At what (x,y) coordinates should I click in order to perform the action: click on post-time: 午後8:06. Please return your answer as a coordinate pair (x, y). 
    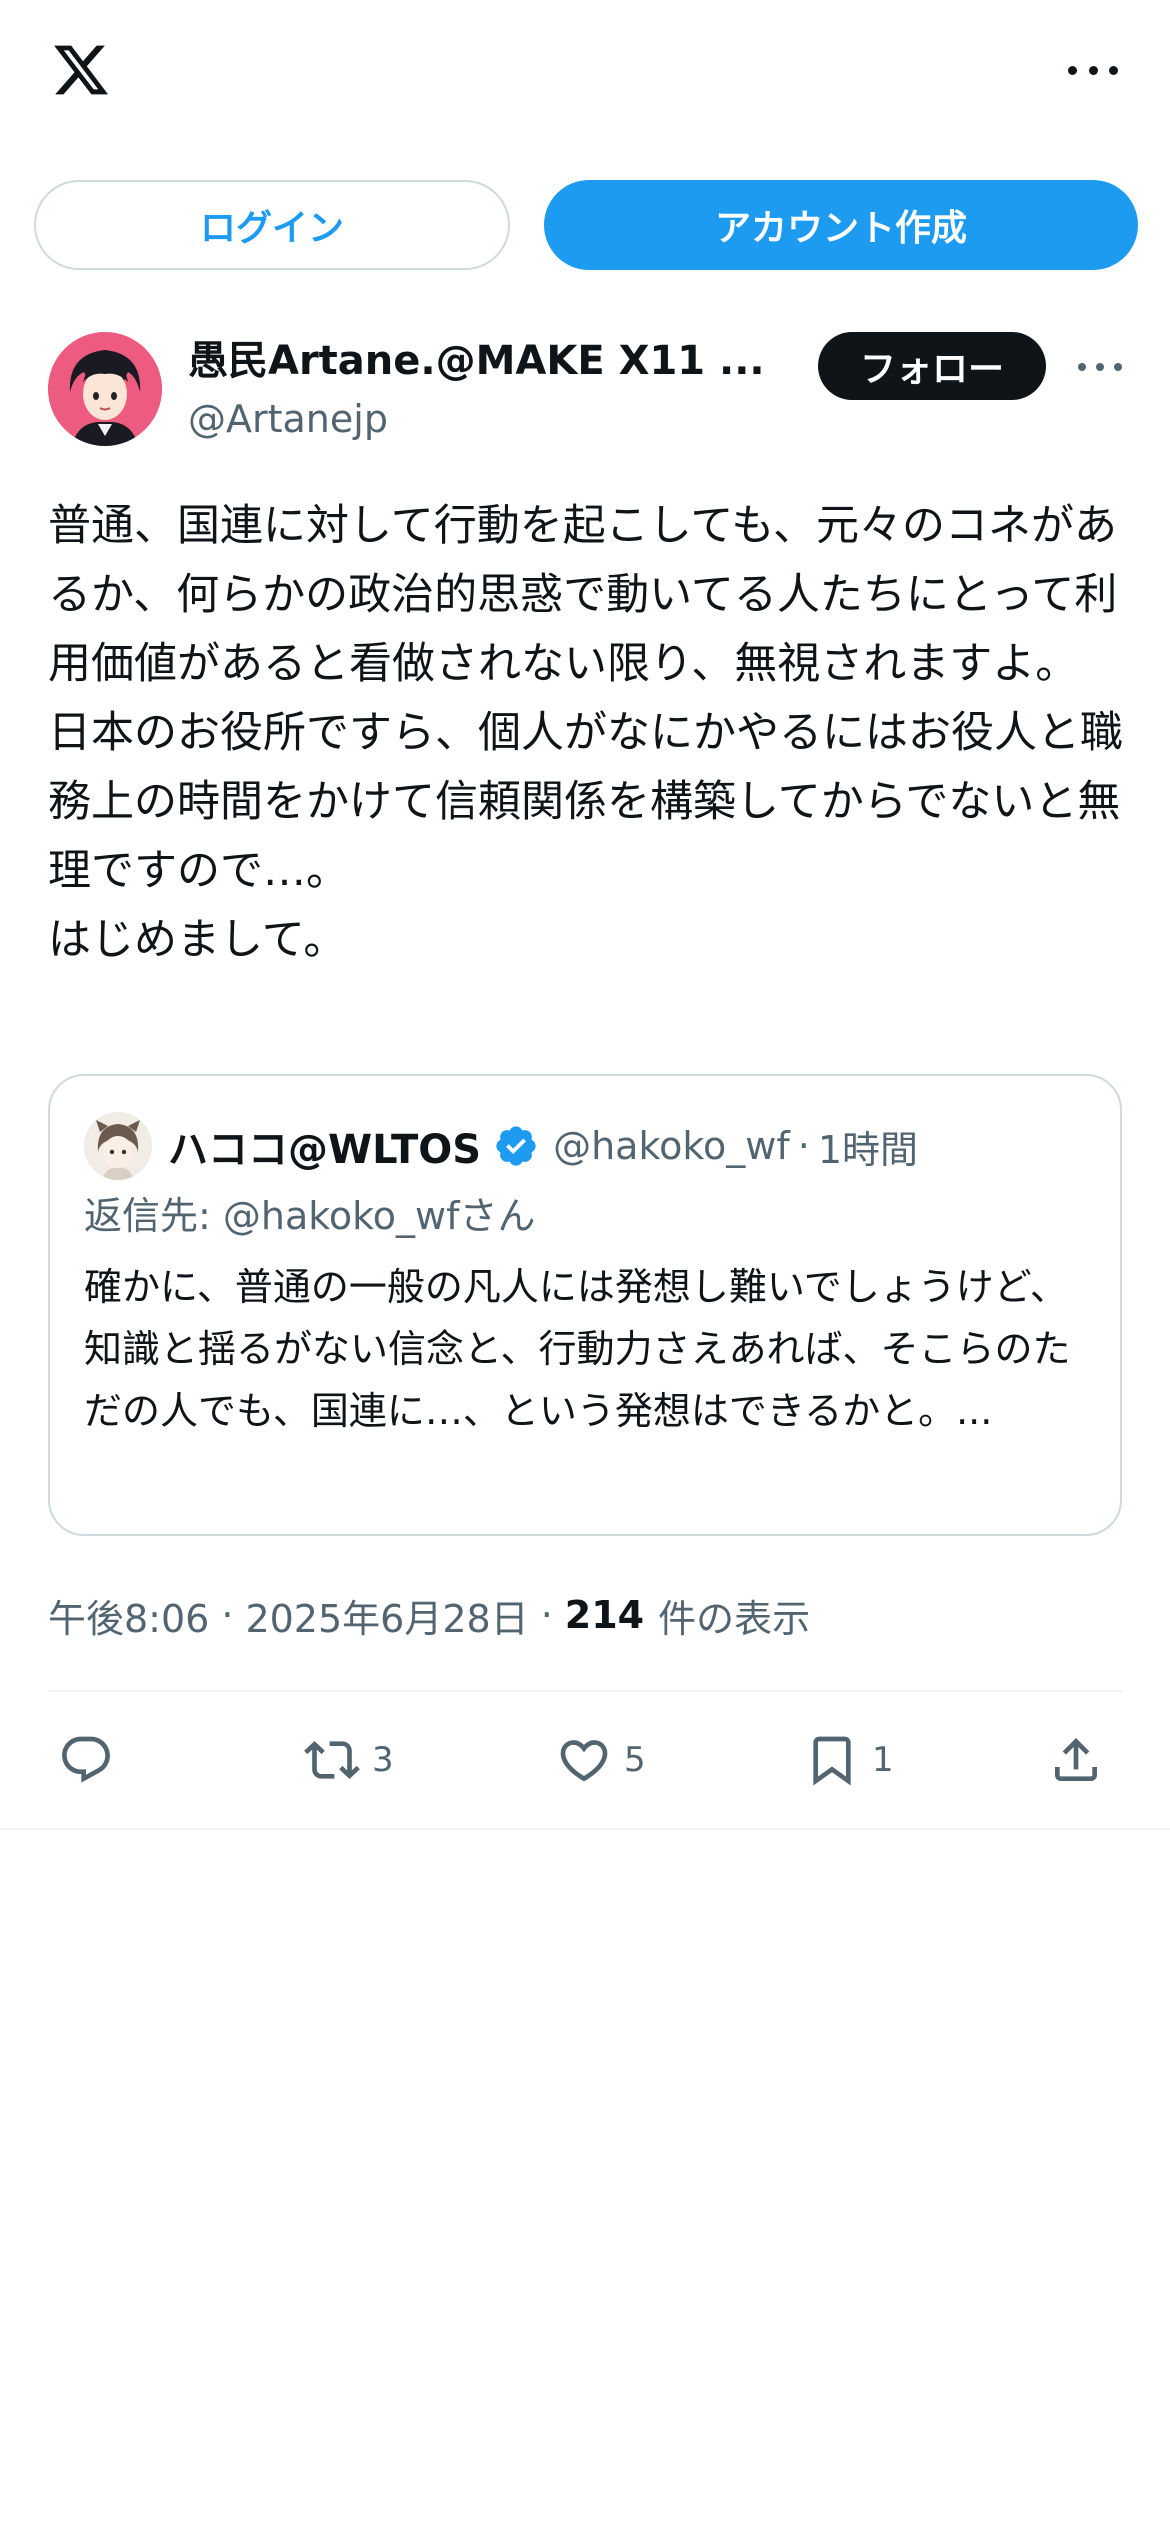
    Looking at the image, I should click on (128, 1615).